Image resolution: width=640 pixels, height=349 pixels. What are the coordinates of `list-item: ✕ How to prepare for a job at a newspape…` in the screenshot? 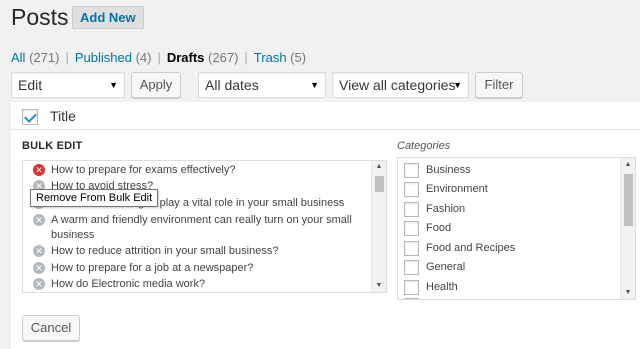 It's located at (198, 268).